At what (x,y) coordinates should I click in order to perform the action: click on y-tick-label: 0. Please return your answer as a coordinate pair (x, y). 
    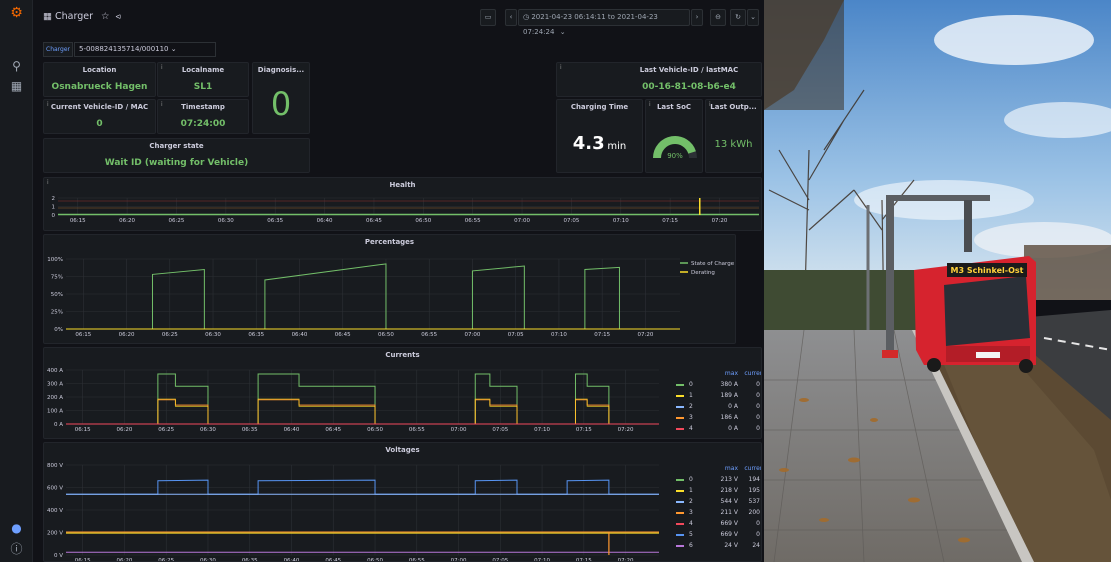
    Looking at the image, I should click on (54, 216).